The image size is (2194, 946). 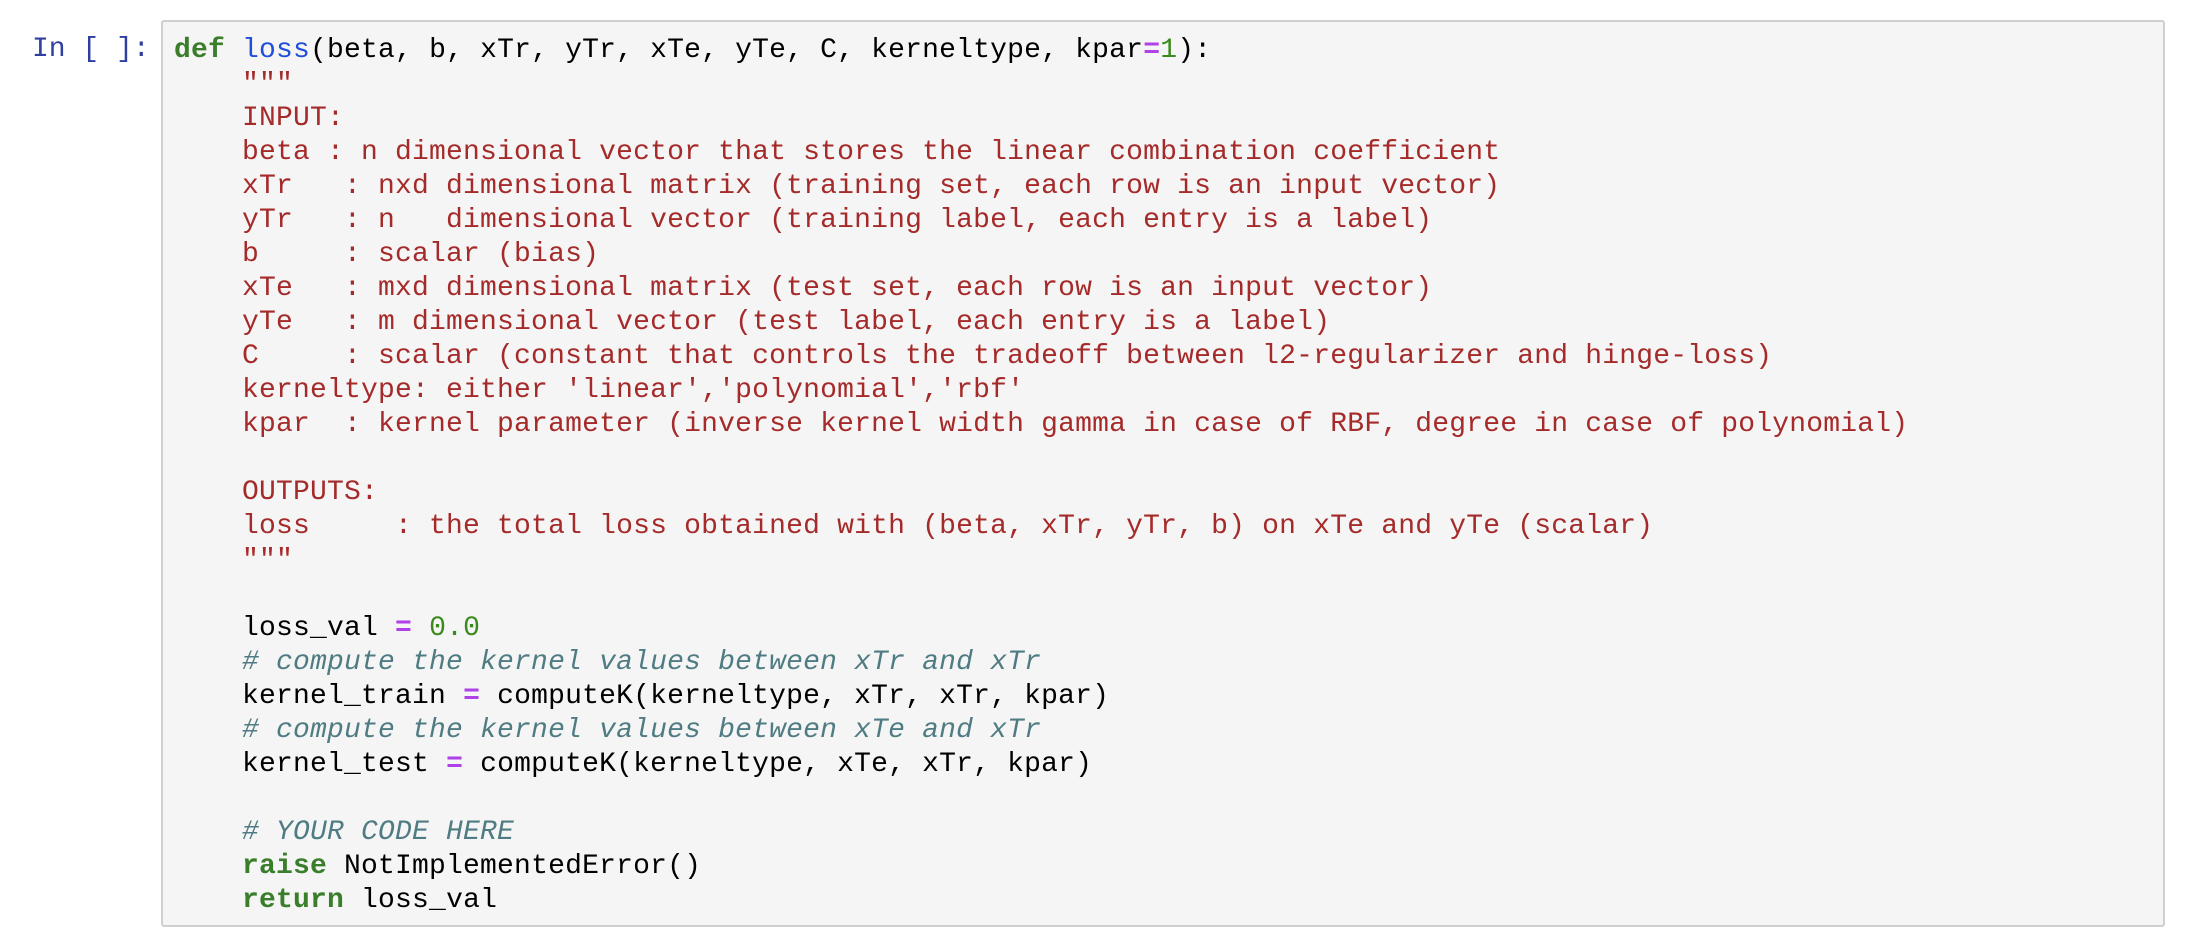 What do you see at coordinates (1041, 629) in the screenshot?
I see `code-line-loss-val: loss_val = 0.0` at bounding box center [1041, 629].